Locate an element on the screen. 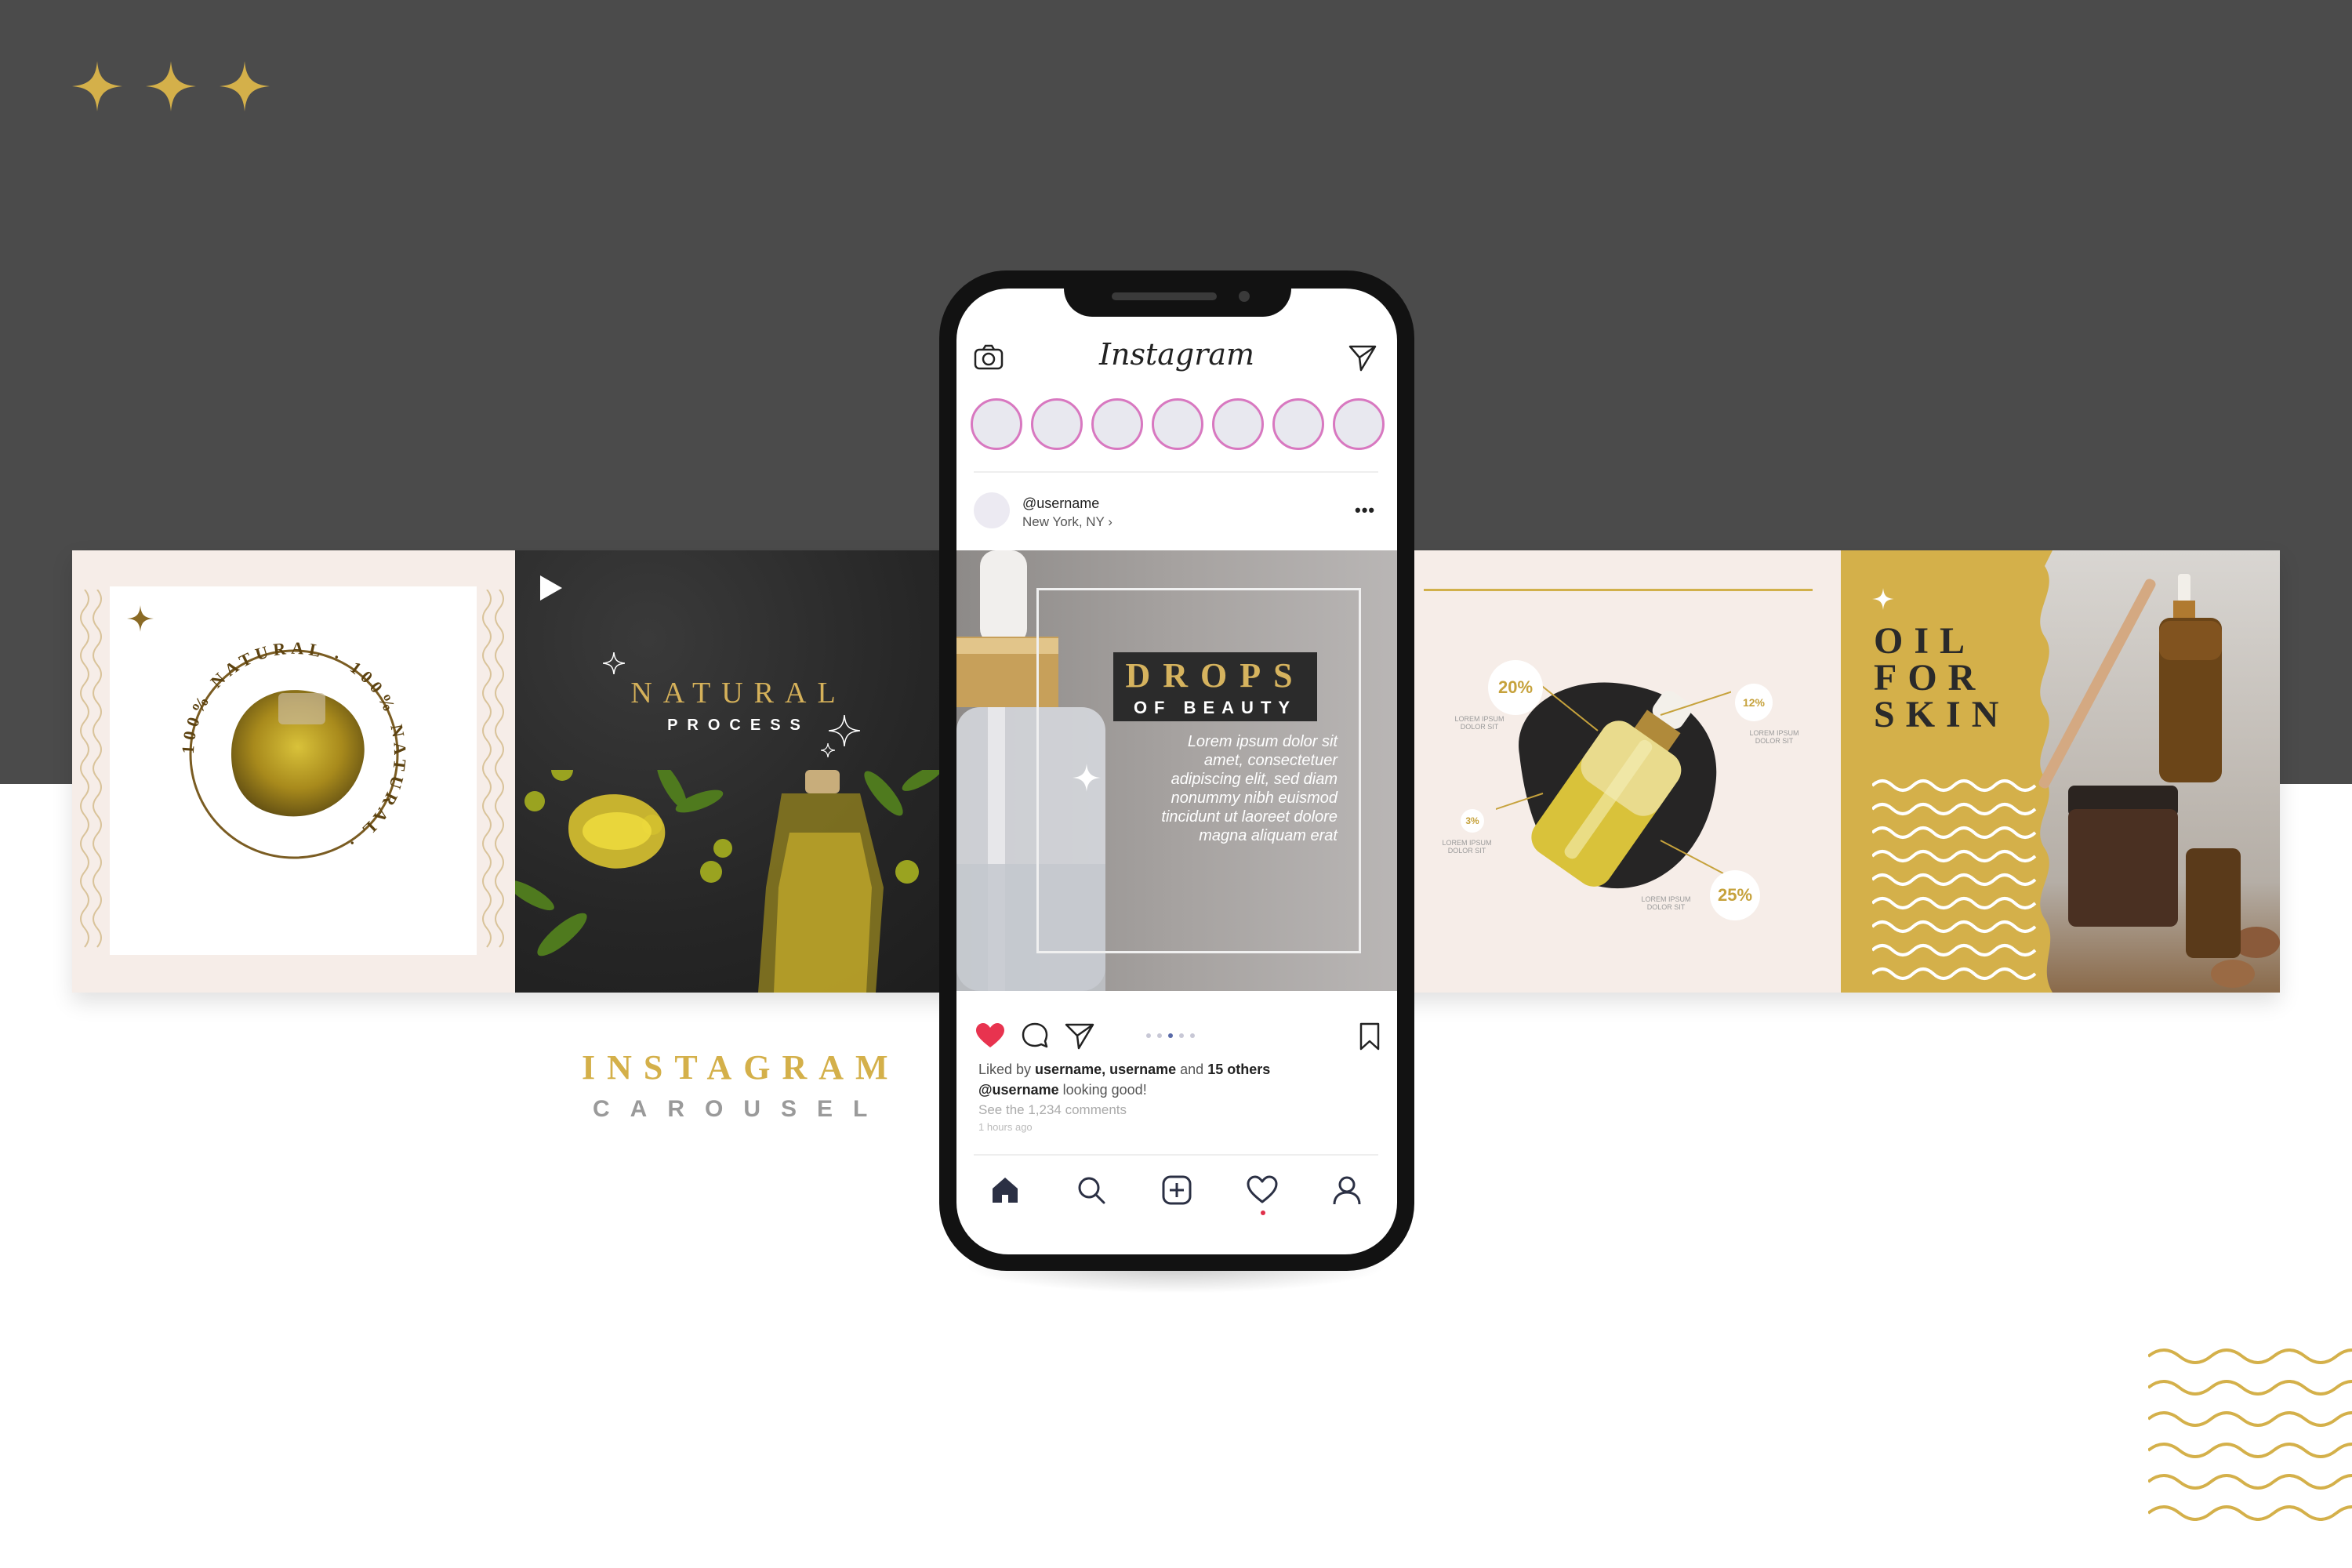 This screenshot has height=1568, width=2352. bookmark-icon is located at coordinates (1369, 1036).